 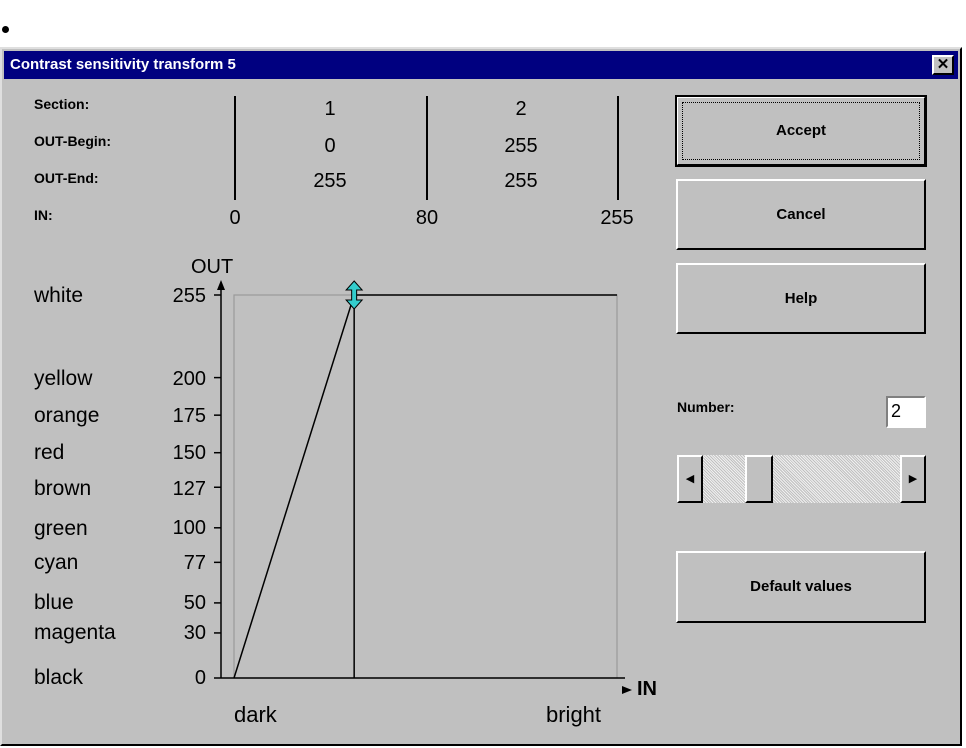 What do you see at coordinates (56, 562) in the screenshot?
I see `color-label: cyan` at bounding box center [56, 562].